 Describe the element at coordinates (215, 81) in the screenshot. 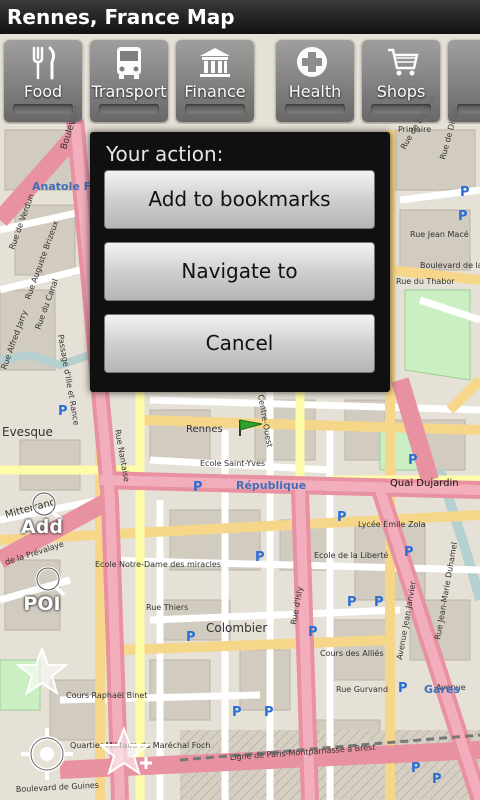

I see `category-finance-button: Finance` at that location.